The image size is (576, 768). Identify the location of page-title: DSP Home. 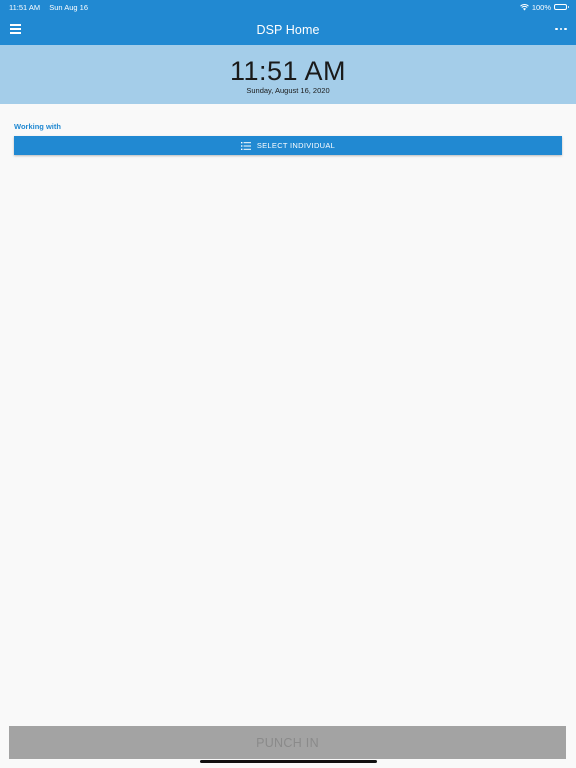
(288, 29).